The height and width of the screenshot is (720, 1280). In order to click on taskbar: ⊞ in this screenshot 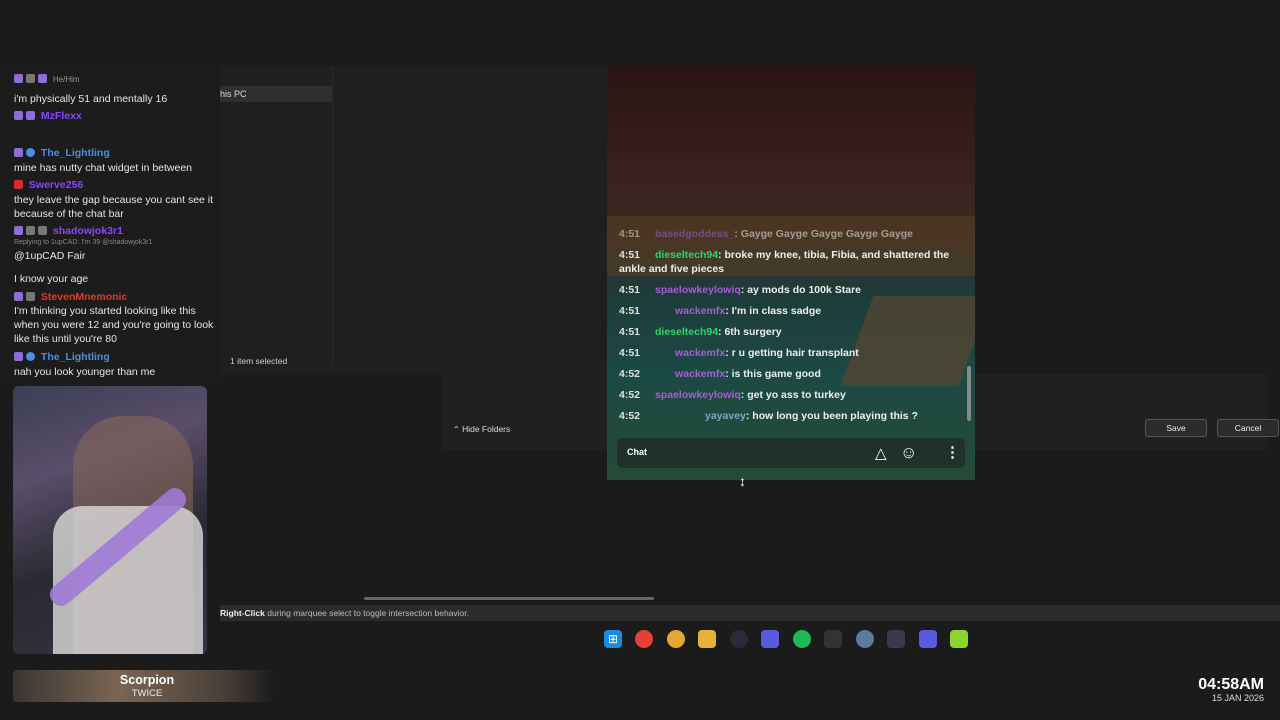, I will do `click(786, 639)`.